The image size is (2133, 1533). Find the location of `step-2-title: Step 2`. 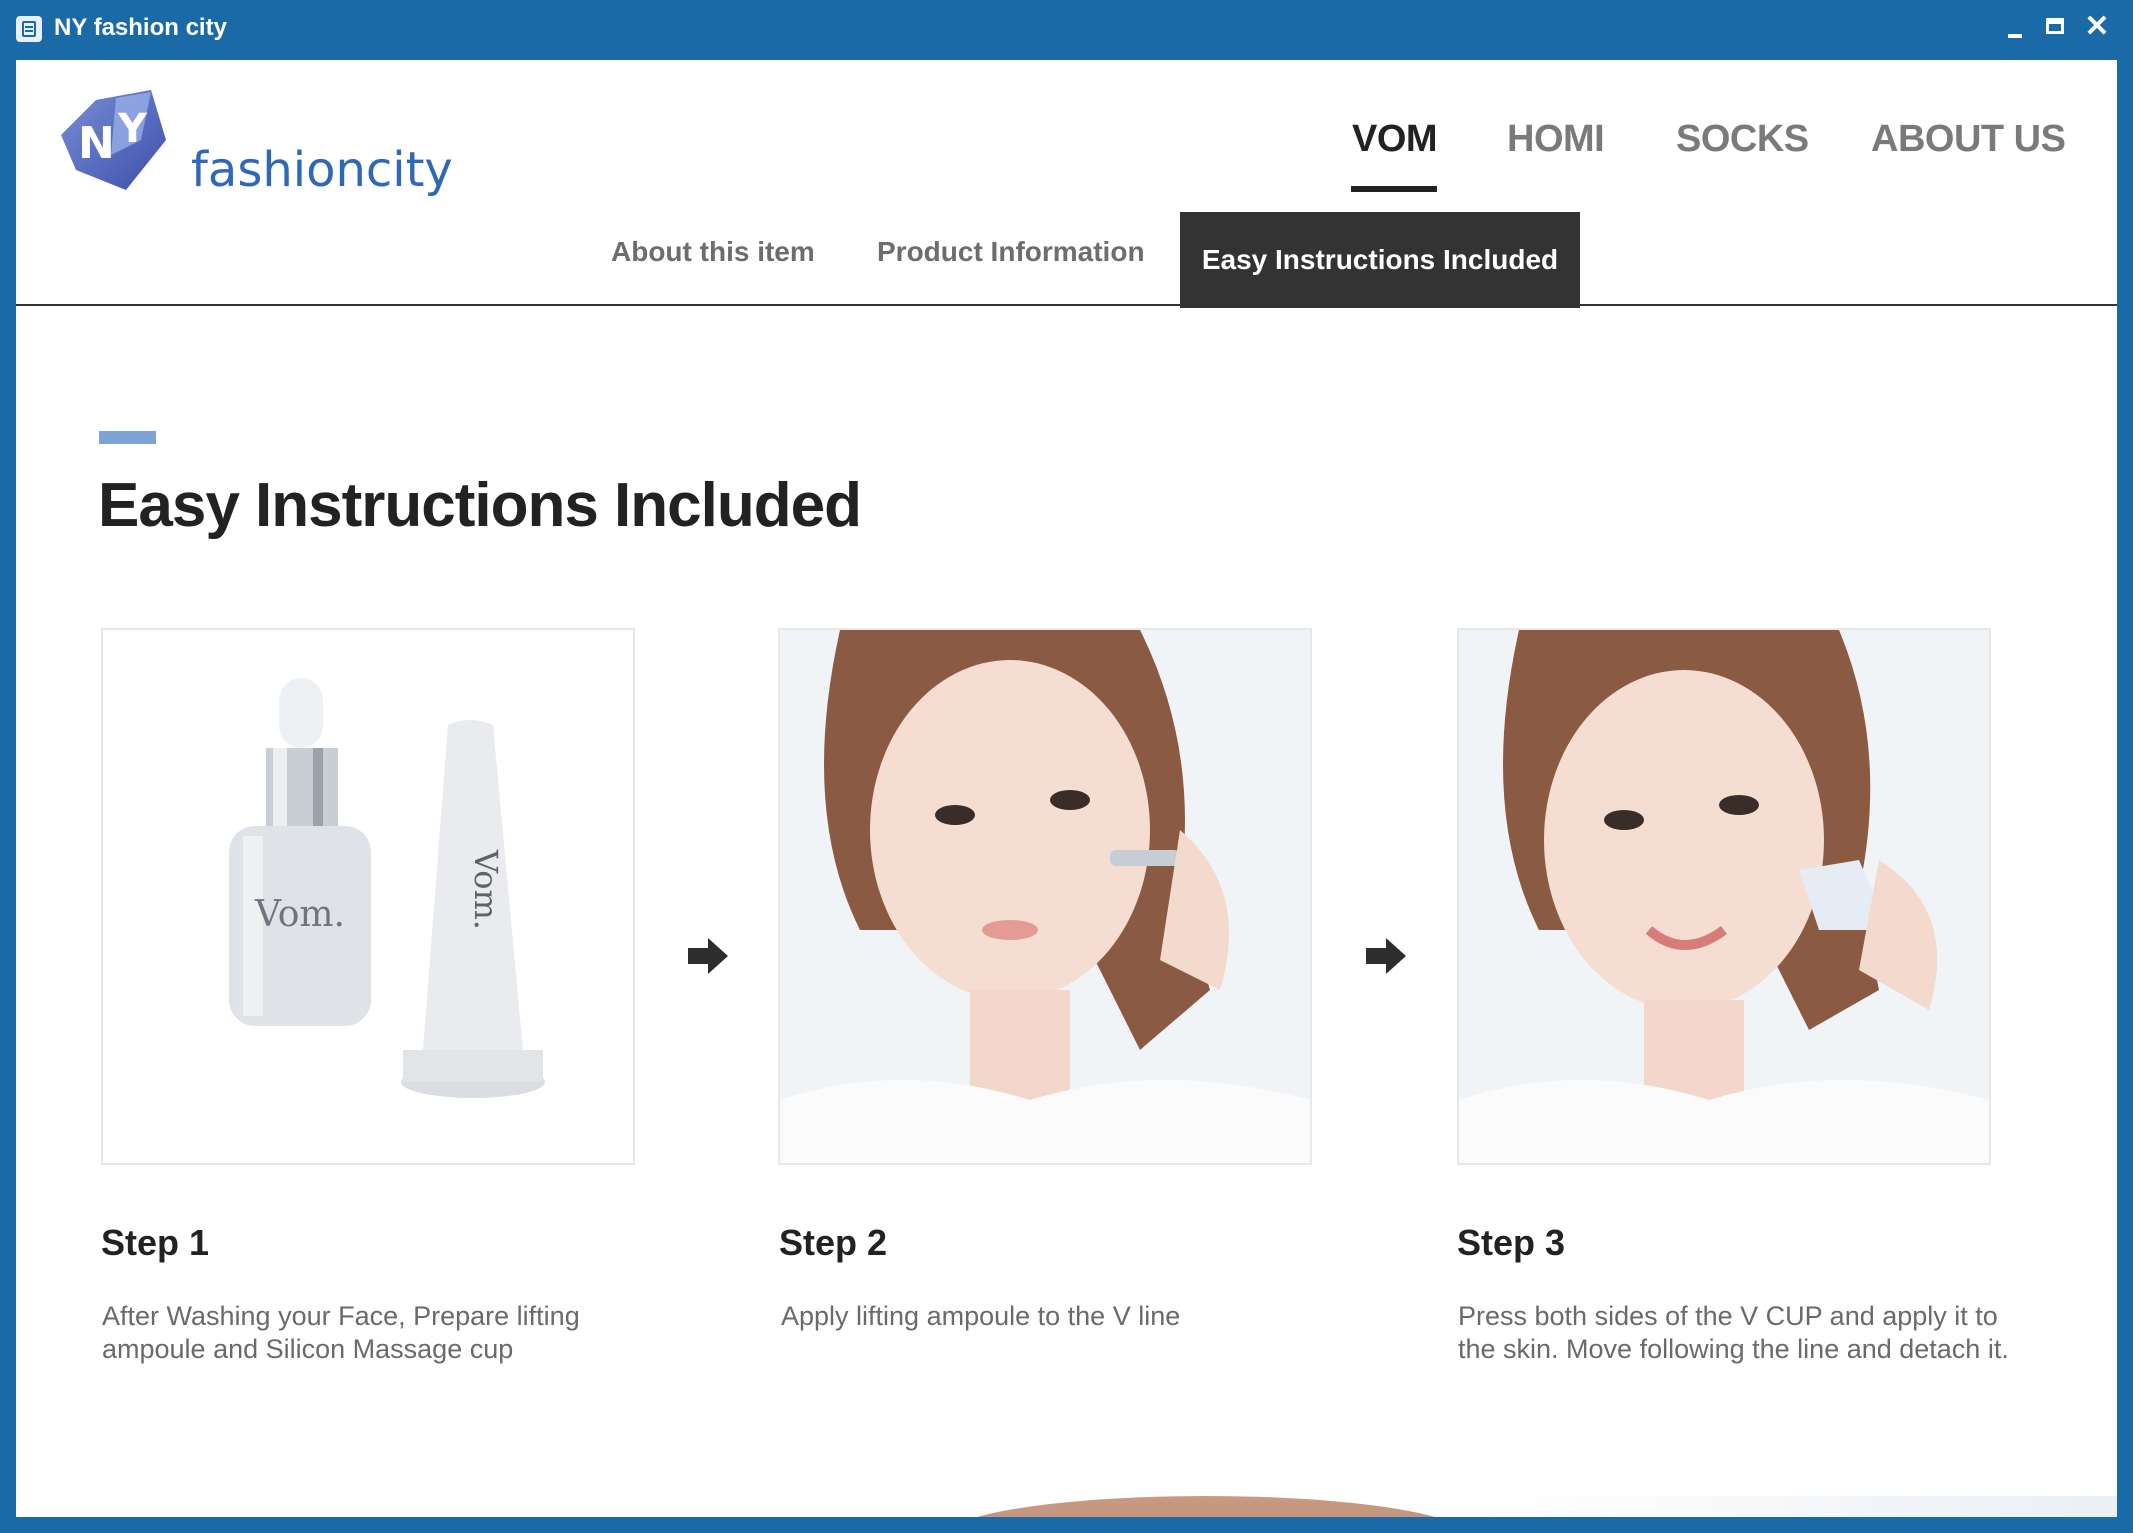

step-2-title: Step 2 is located at coordinates (833, 1242).